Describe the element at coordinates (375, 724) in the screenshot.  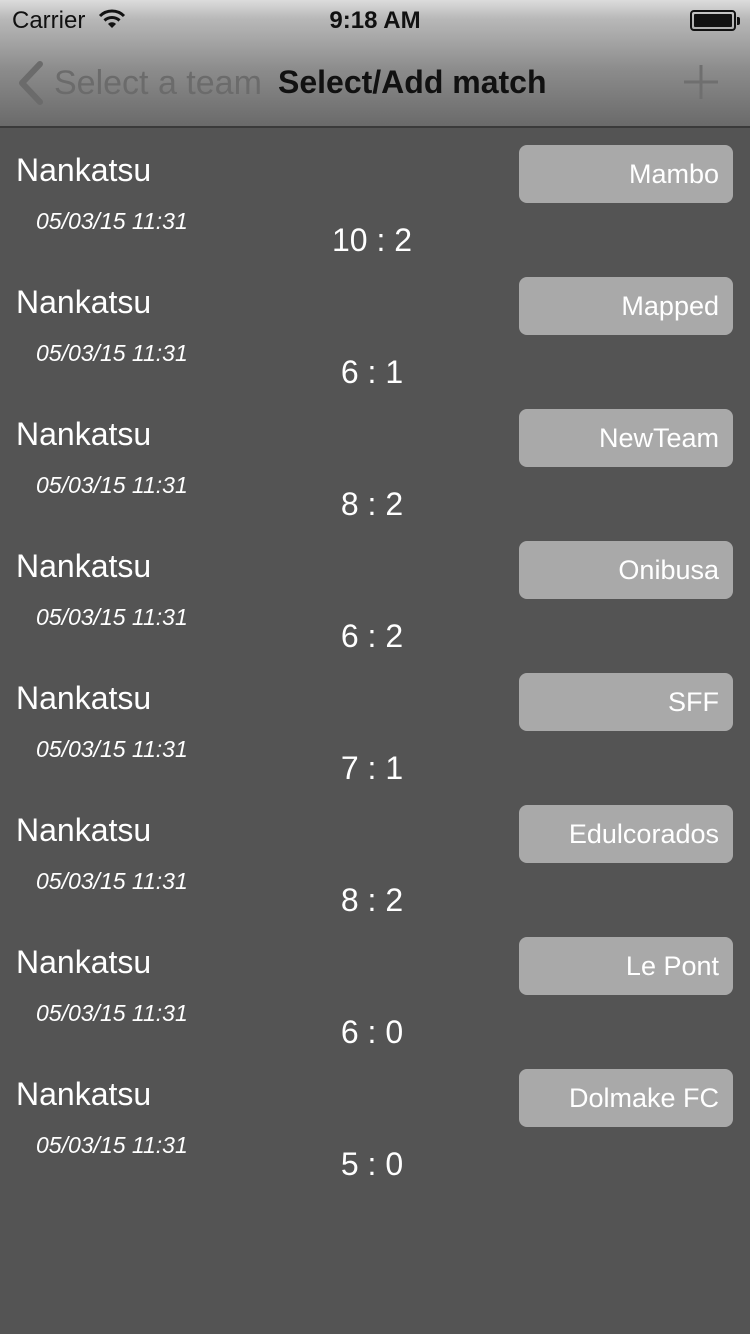
I see `match-row: Nankatsu 05/03/15 11:31 7 : 1 SFF` at that location.